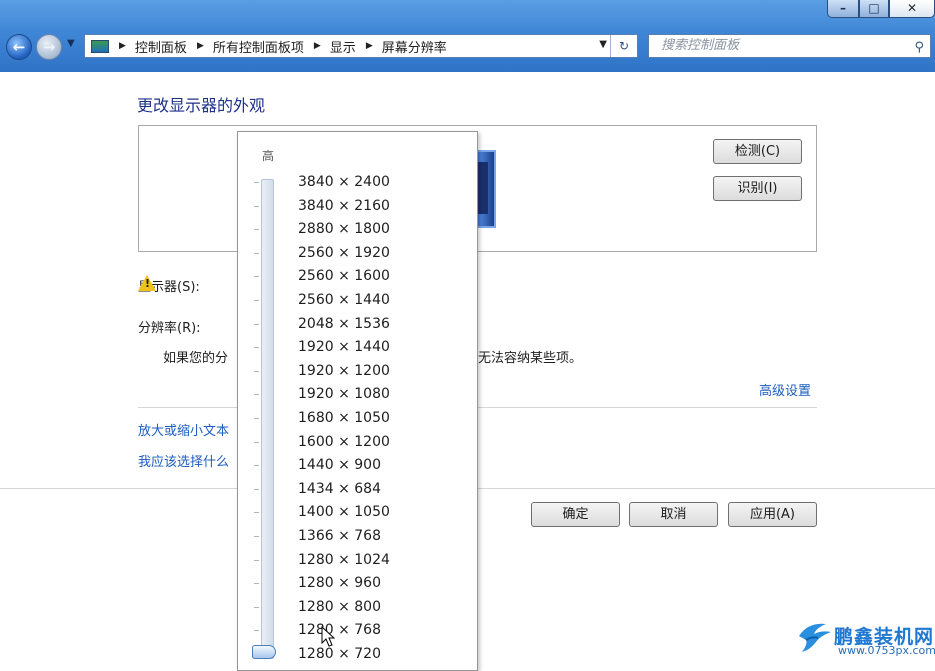 The image size is (935, 671). Describe the element at coordinates (339, 489) in the screenshot. I see `resolution-option: 1434 × 684` at that location.